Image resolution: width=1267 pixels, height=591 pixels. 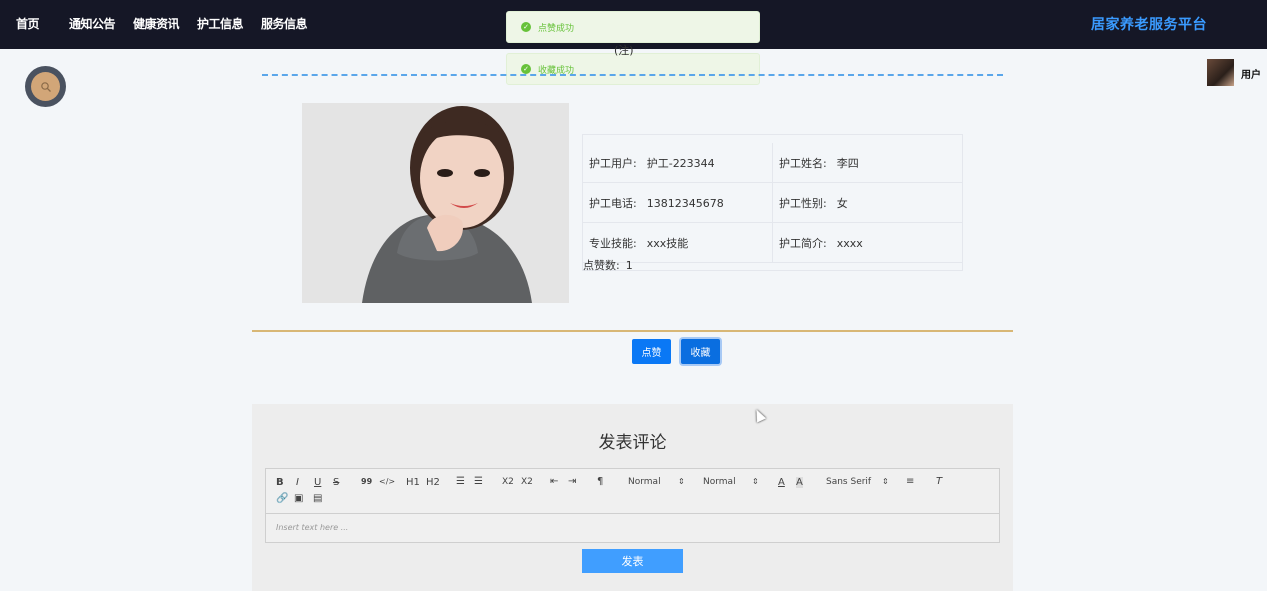 What do you see at coordinates (613, 203) in the screenshot?
I see `field-label: 护工电话:` at bounding box center [613, 203].